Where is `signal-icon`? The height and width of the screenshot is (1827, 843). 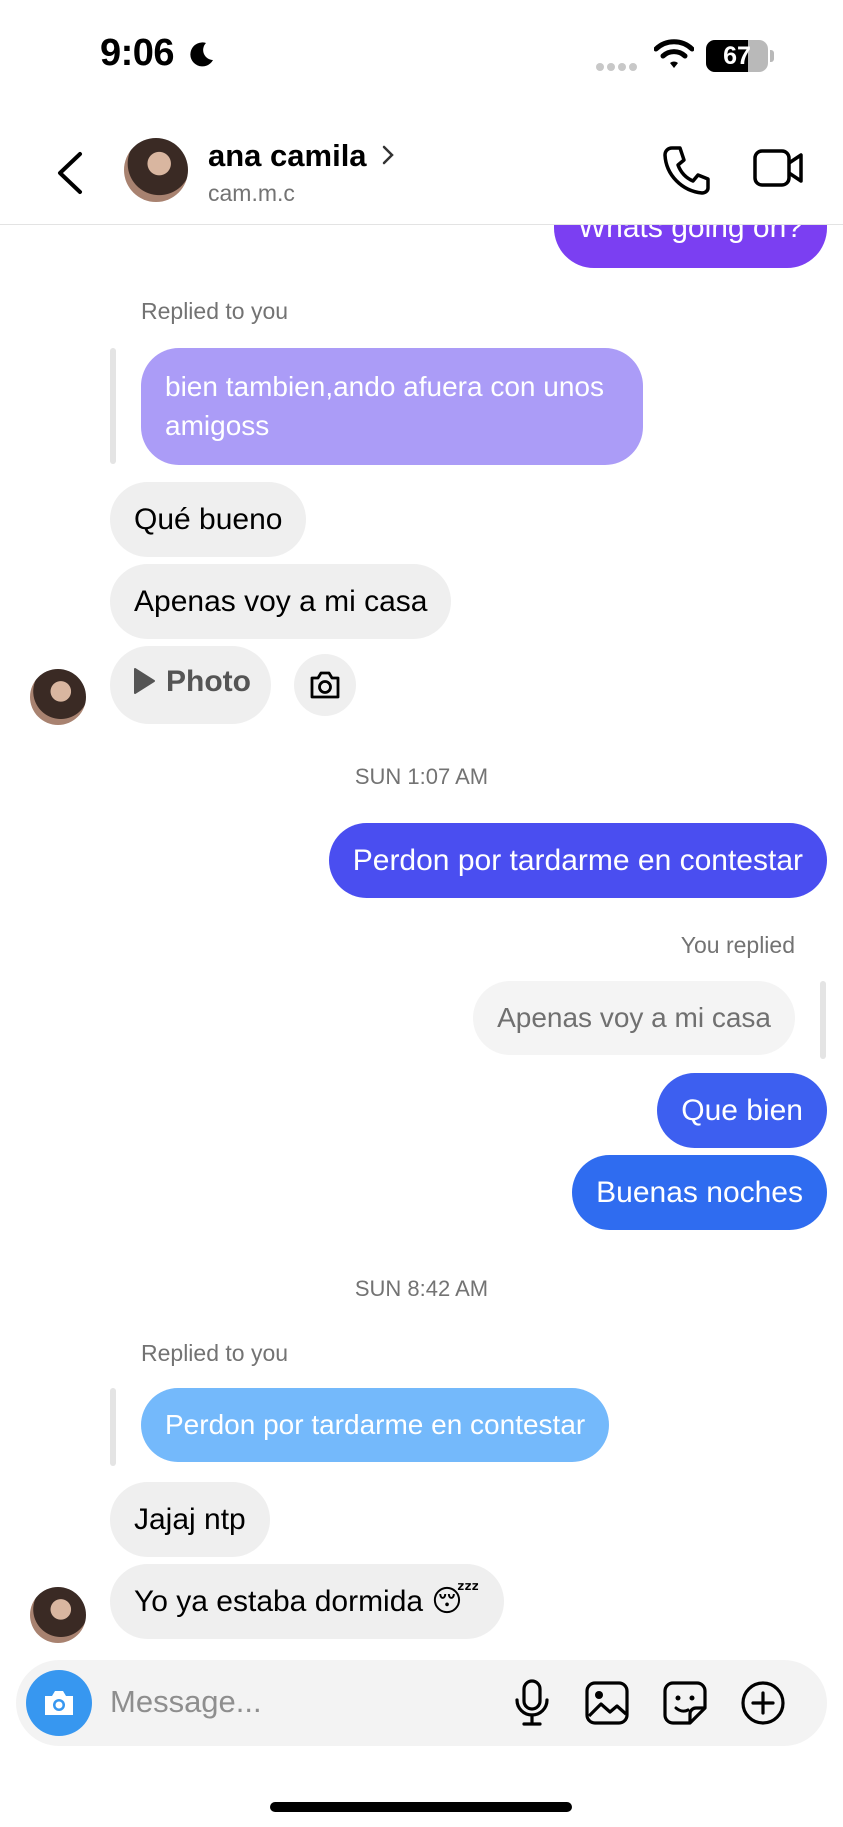
signal-icon is located at coordinates (618, 67).